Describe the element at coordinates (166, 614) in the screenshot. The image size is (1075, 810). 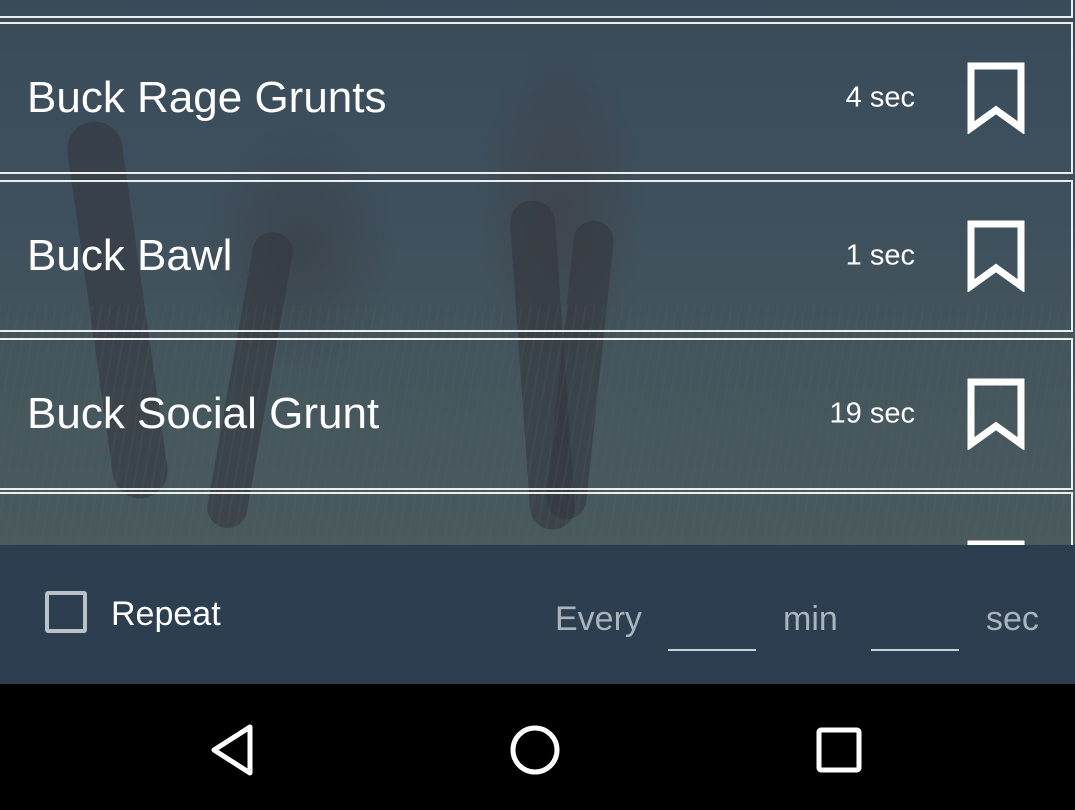
I see `repeat-label: Repeat` at that location.